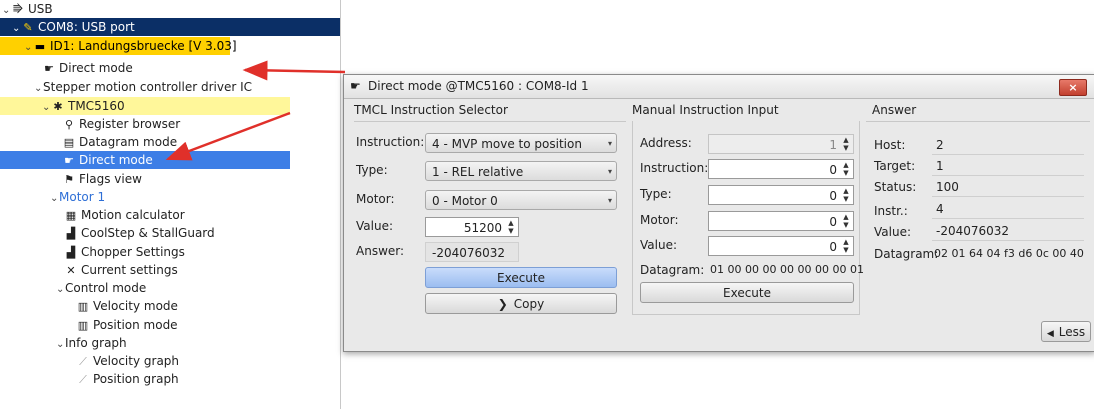  What do you see at coordinates (781, 221) in the screenshot?
I see `motor-spinbox: 0 ▲ ▼` at bounding box center [781, 221].